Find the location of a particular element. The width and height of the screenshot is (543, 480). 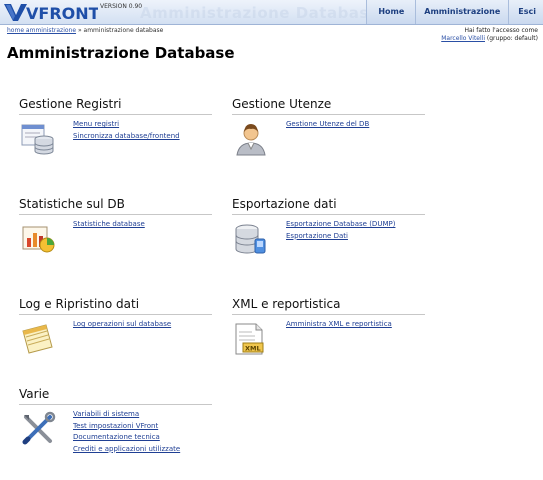

link-variabili-sistema: Variabili di sistema is located at coordinates (126, 415).